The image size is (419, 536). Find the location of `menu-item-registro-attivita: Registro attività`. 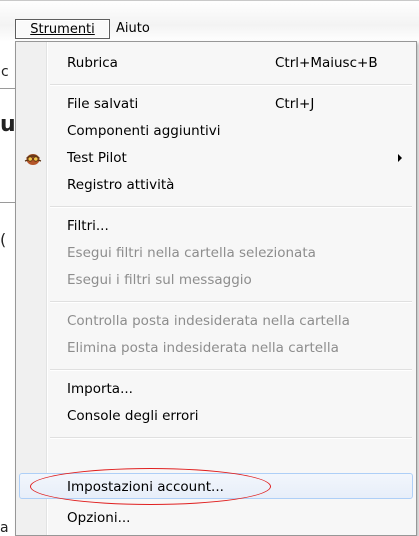

menu-item-registro-attivita: Registro attività is located at coordinates (216, 185).